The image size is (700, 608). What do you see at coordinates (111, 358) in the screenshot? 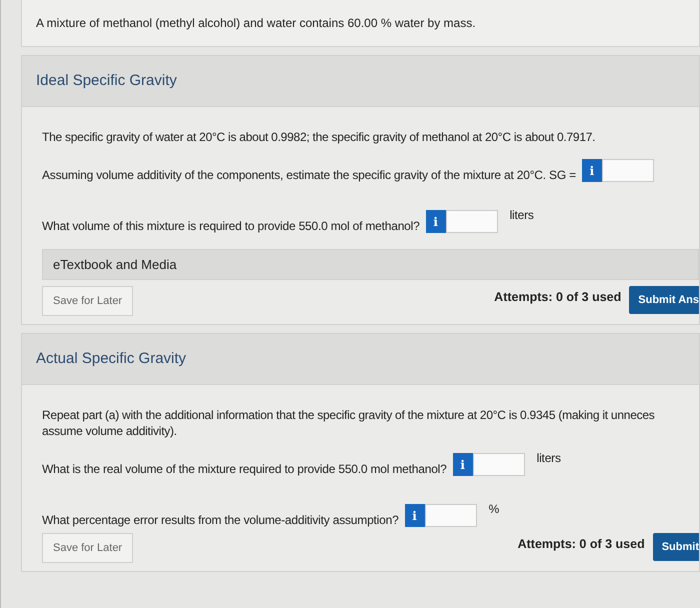
I see `section-title: Actual Specific Gravity` at bounding box center [111, 358].